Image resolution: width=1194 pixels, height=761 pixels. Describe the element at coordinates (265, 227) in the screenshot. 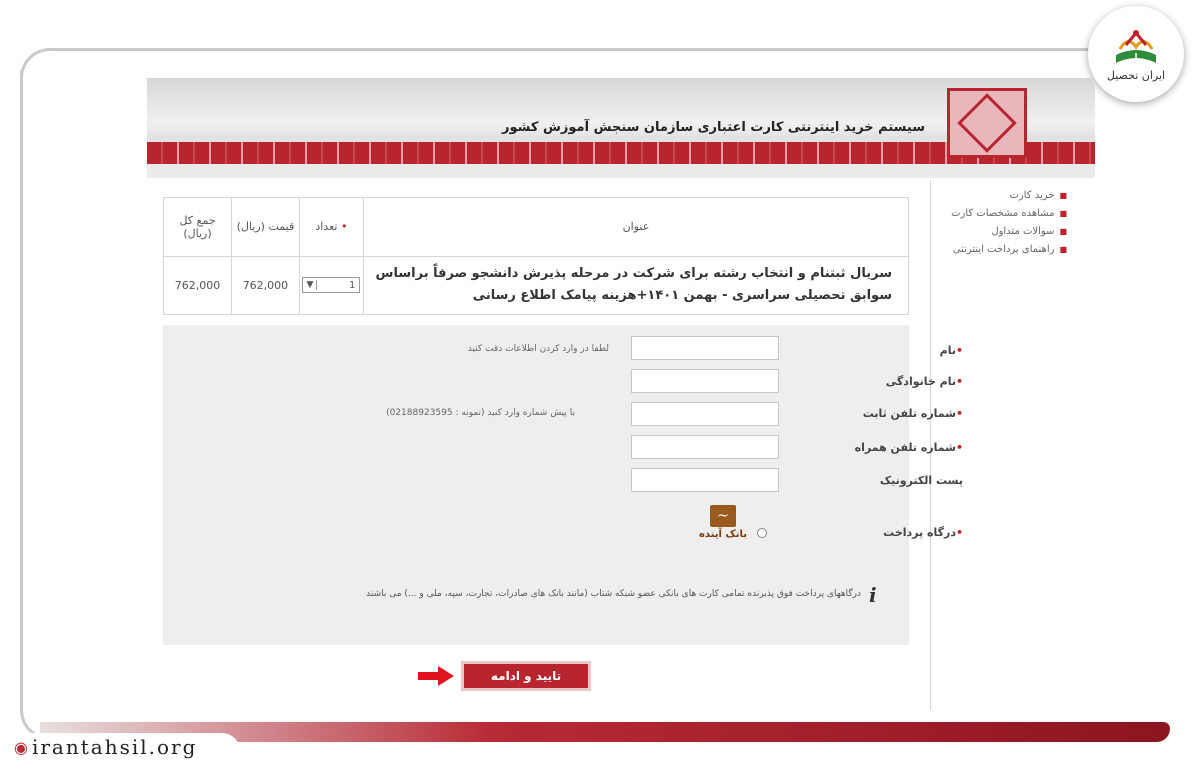

I see `col-header-price: قیمت (ریال)` at that location.